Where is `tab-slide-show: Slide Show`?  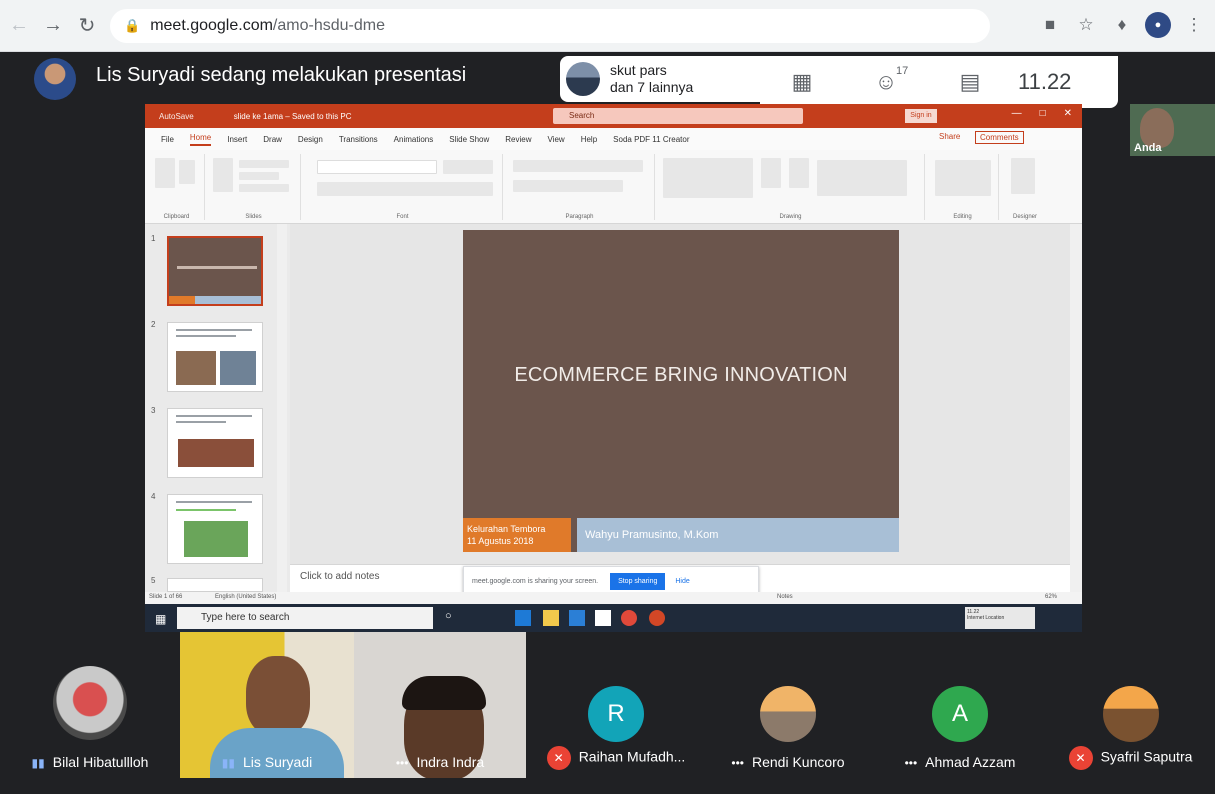 tab-slide-show: Slide Show is located at coordinates (469, 139).